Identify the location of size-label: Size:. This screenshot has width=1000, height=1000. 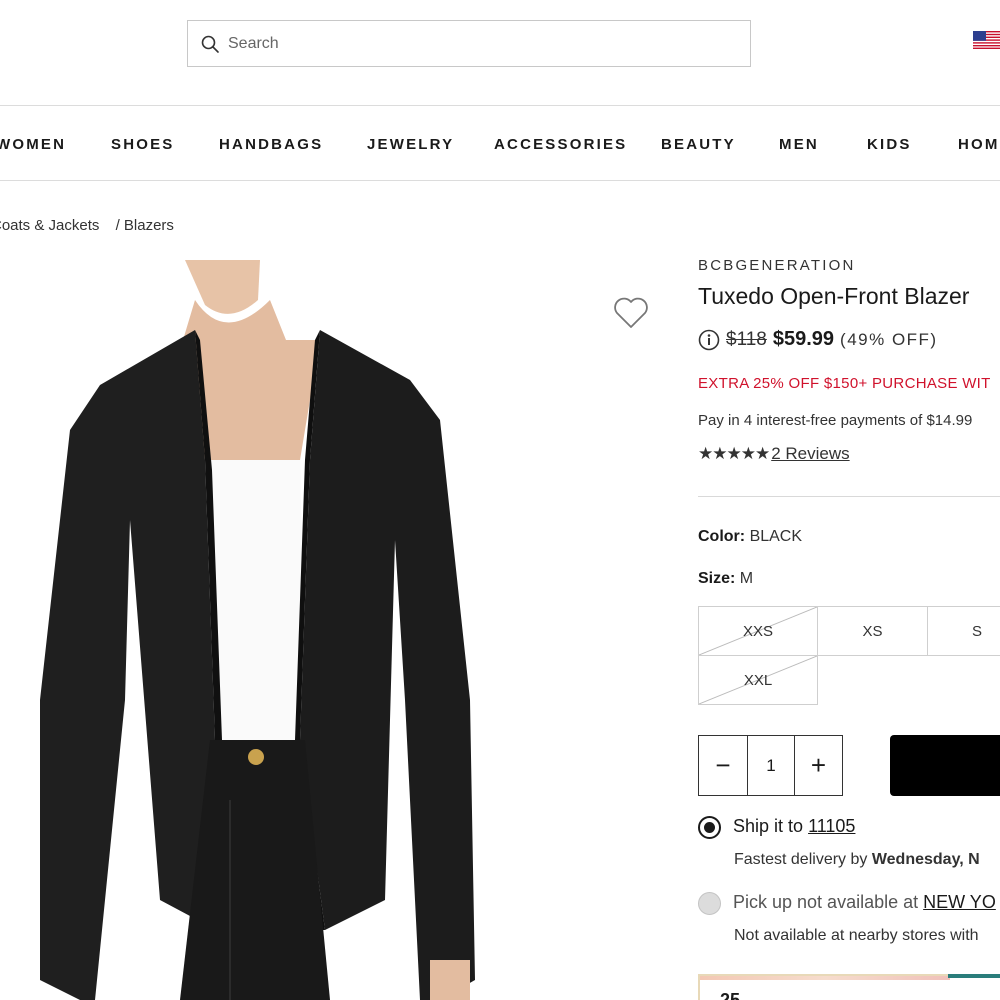
(717, 578).